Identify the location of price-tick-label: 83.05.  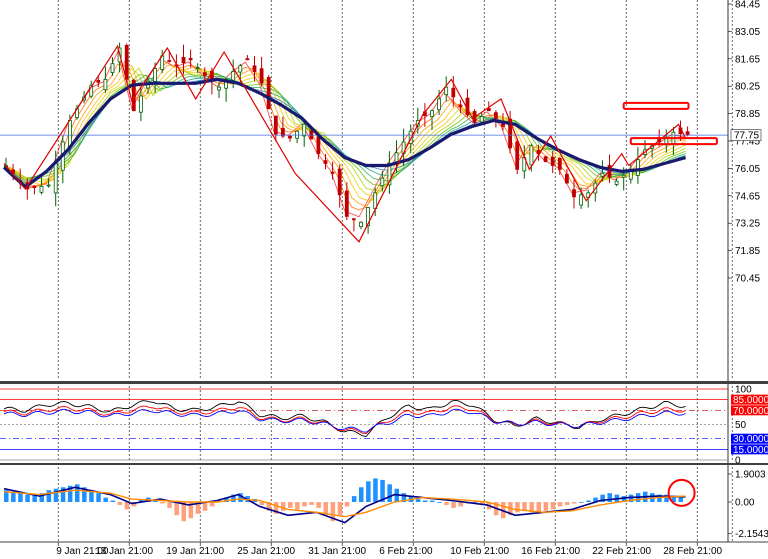
(747, 32).